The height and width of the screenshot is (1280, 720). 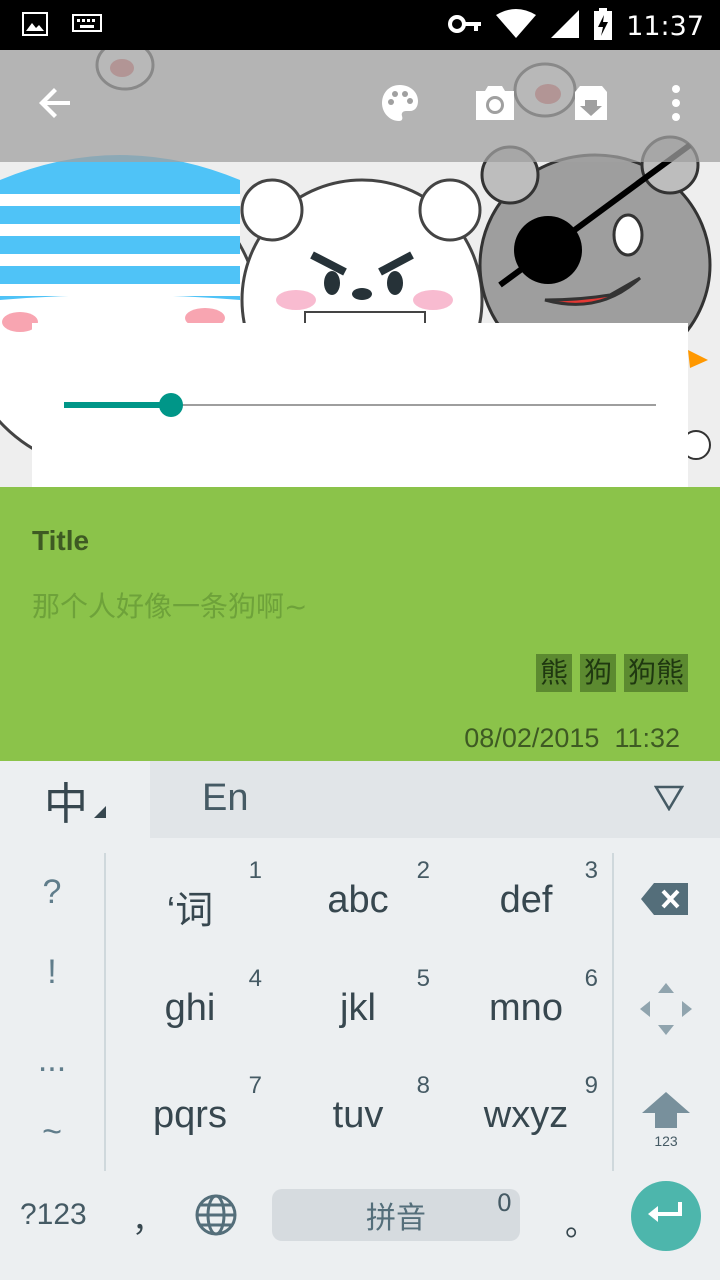 I want to click on archive-icon, so click(x=591, y=105).